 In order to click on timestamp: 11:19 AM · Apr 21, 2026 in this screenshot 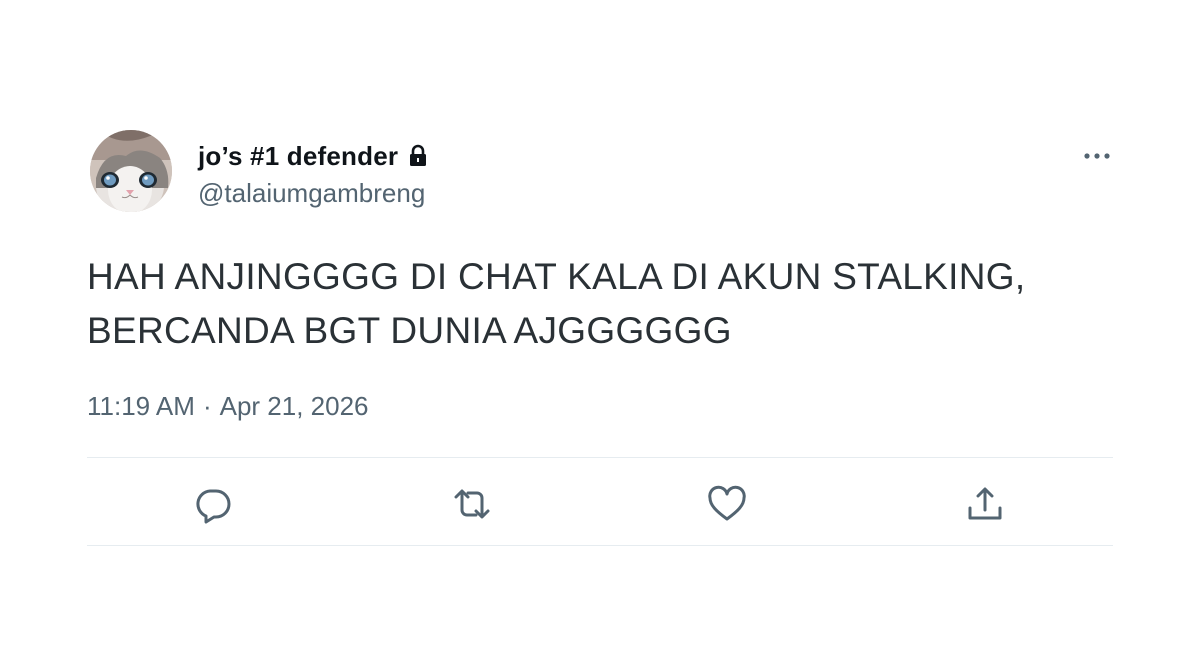, I will do `click(228, 406)`.